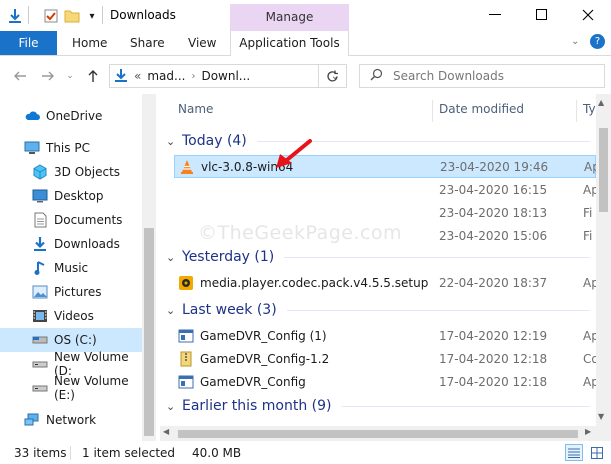 The width and height of the screenshot is (611, 464). What do you see at coordinates (588, 15) in the screenshot?
I see `close-icon` at bounding box center [588, 15].